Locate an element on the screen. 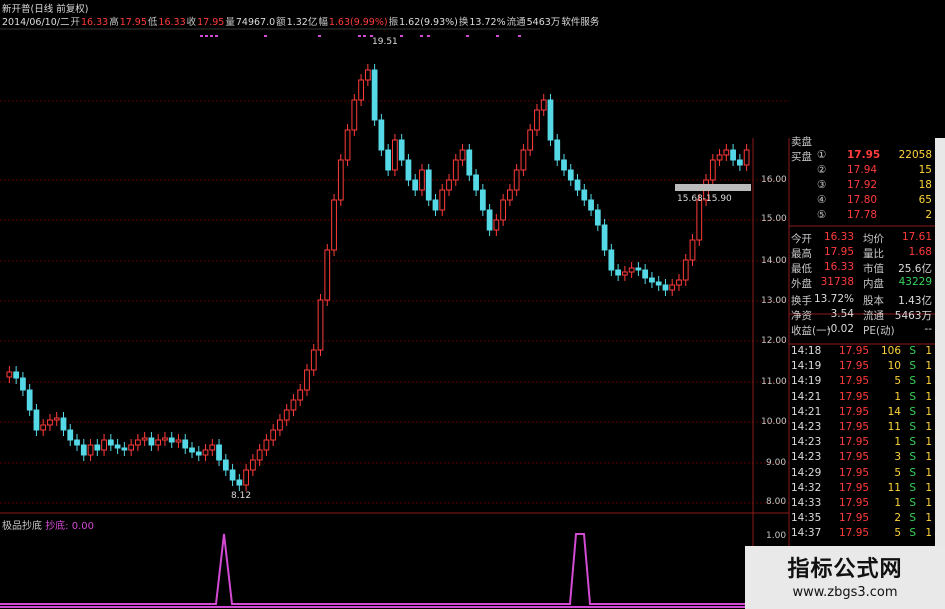 Image resolution: width=945 pixels, height=609 pixels. tick-row: 14:21 17.95 14 S 1 is located at coordinates (861, 413).